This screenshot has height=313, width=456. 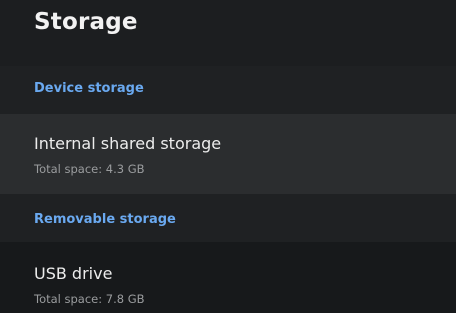 What do you see at coordinates (89, 299) in the screenshot?
I see `item-subtitle: Total space: 7.8 GB` at bounding box center [89, 299].